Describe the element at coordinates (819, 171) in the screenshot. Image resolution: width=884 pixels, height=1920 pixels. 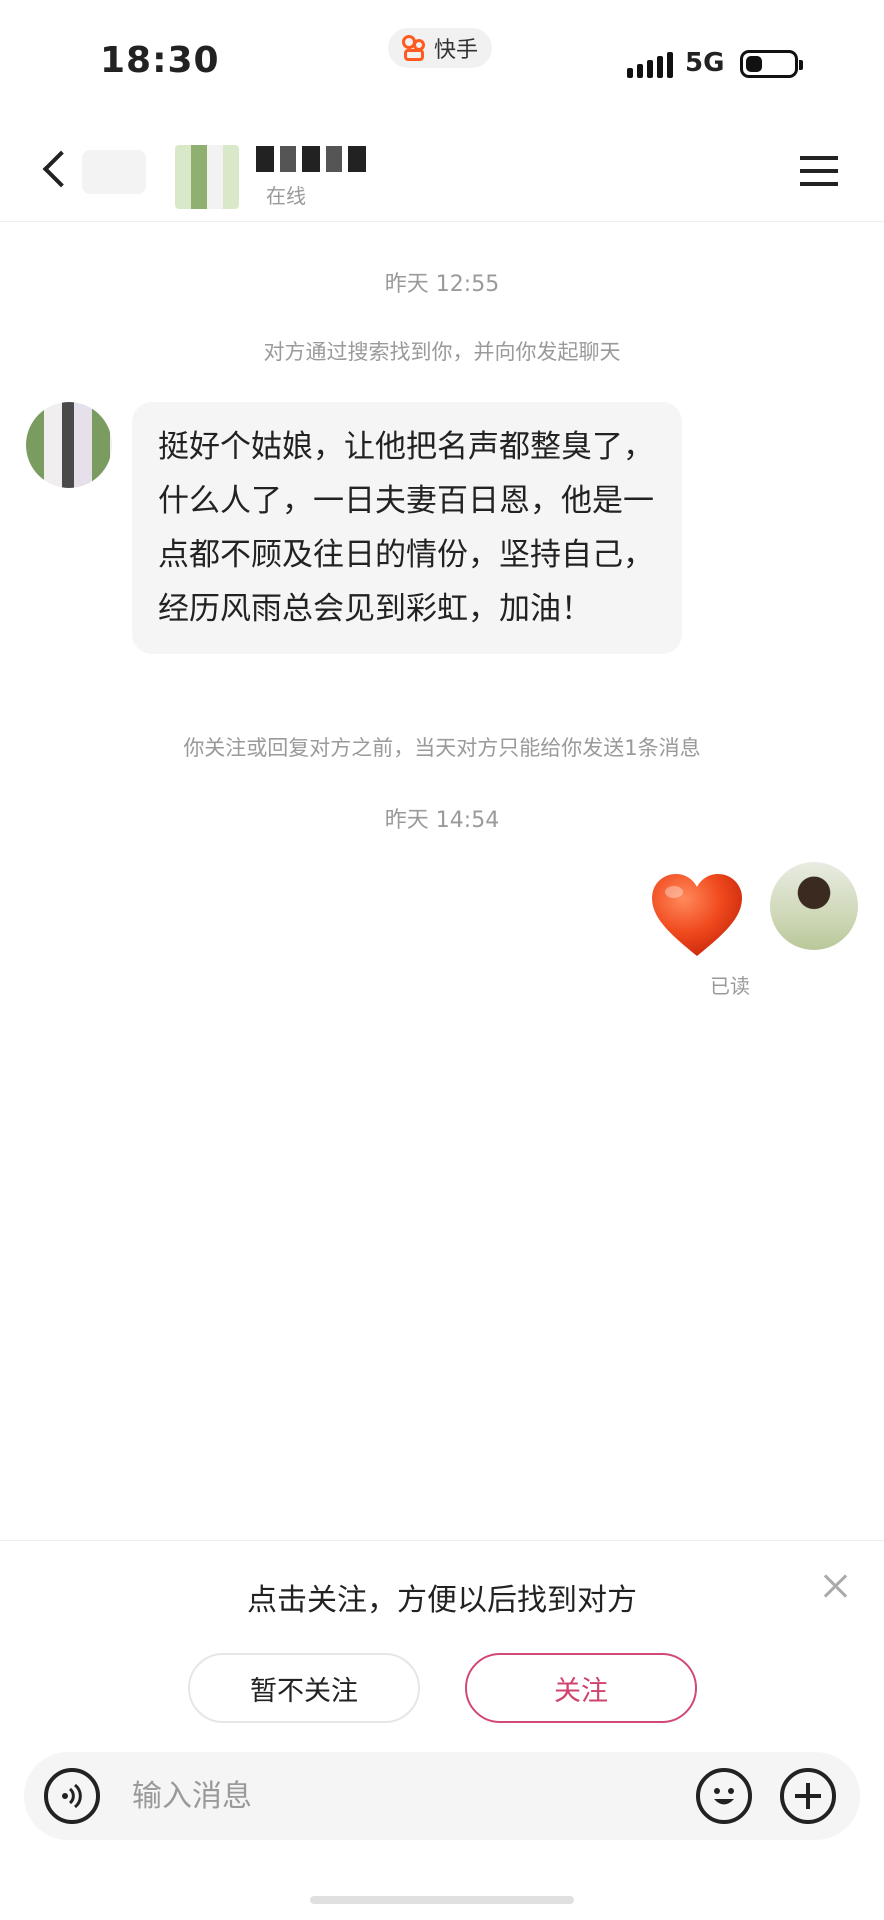
I see `menu-icon` at that location.